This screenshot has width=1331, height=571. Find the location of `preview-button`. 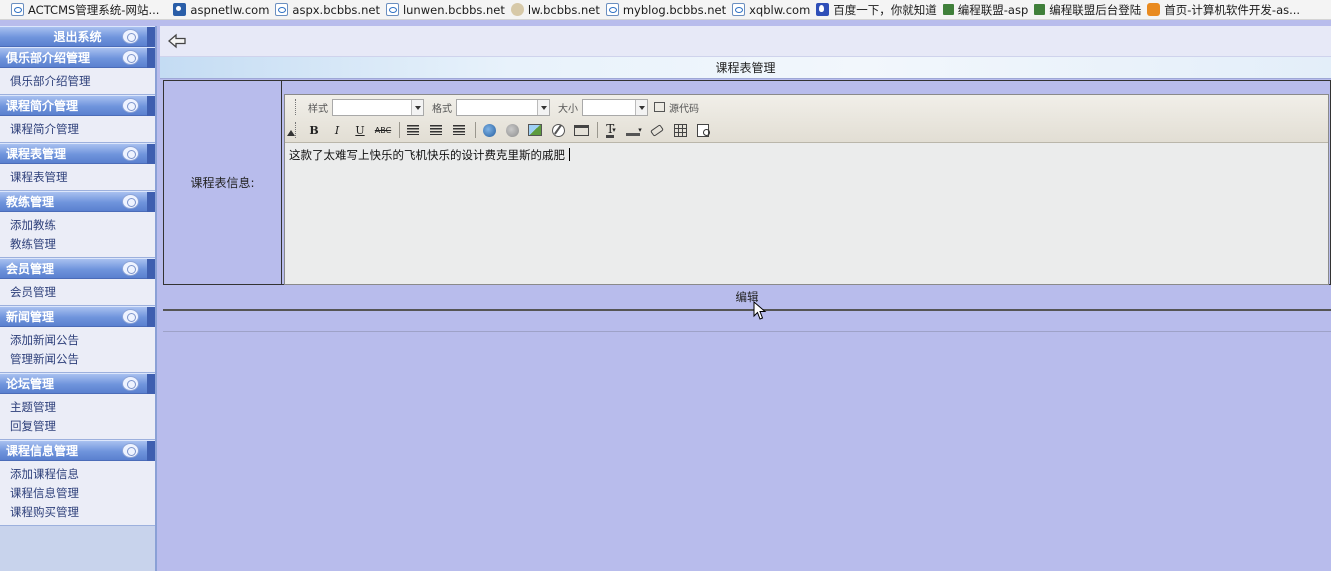

preview-button is located at coordinates (703, 130).